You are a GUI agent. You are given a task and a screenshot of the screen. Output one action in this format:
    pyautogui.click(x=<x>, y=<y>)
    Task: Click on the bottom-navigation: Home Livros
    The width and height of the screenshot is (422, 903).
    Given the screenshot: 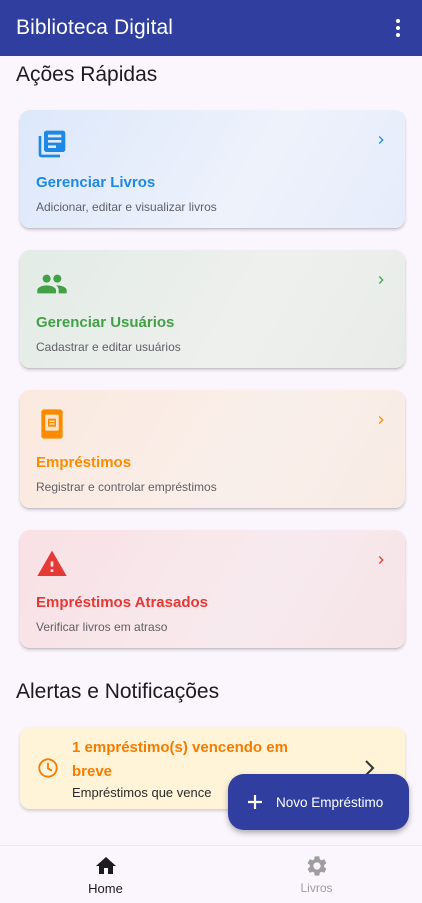 What is the action you would take?
    pyautogui.click(x=211, y=874)
    